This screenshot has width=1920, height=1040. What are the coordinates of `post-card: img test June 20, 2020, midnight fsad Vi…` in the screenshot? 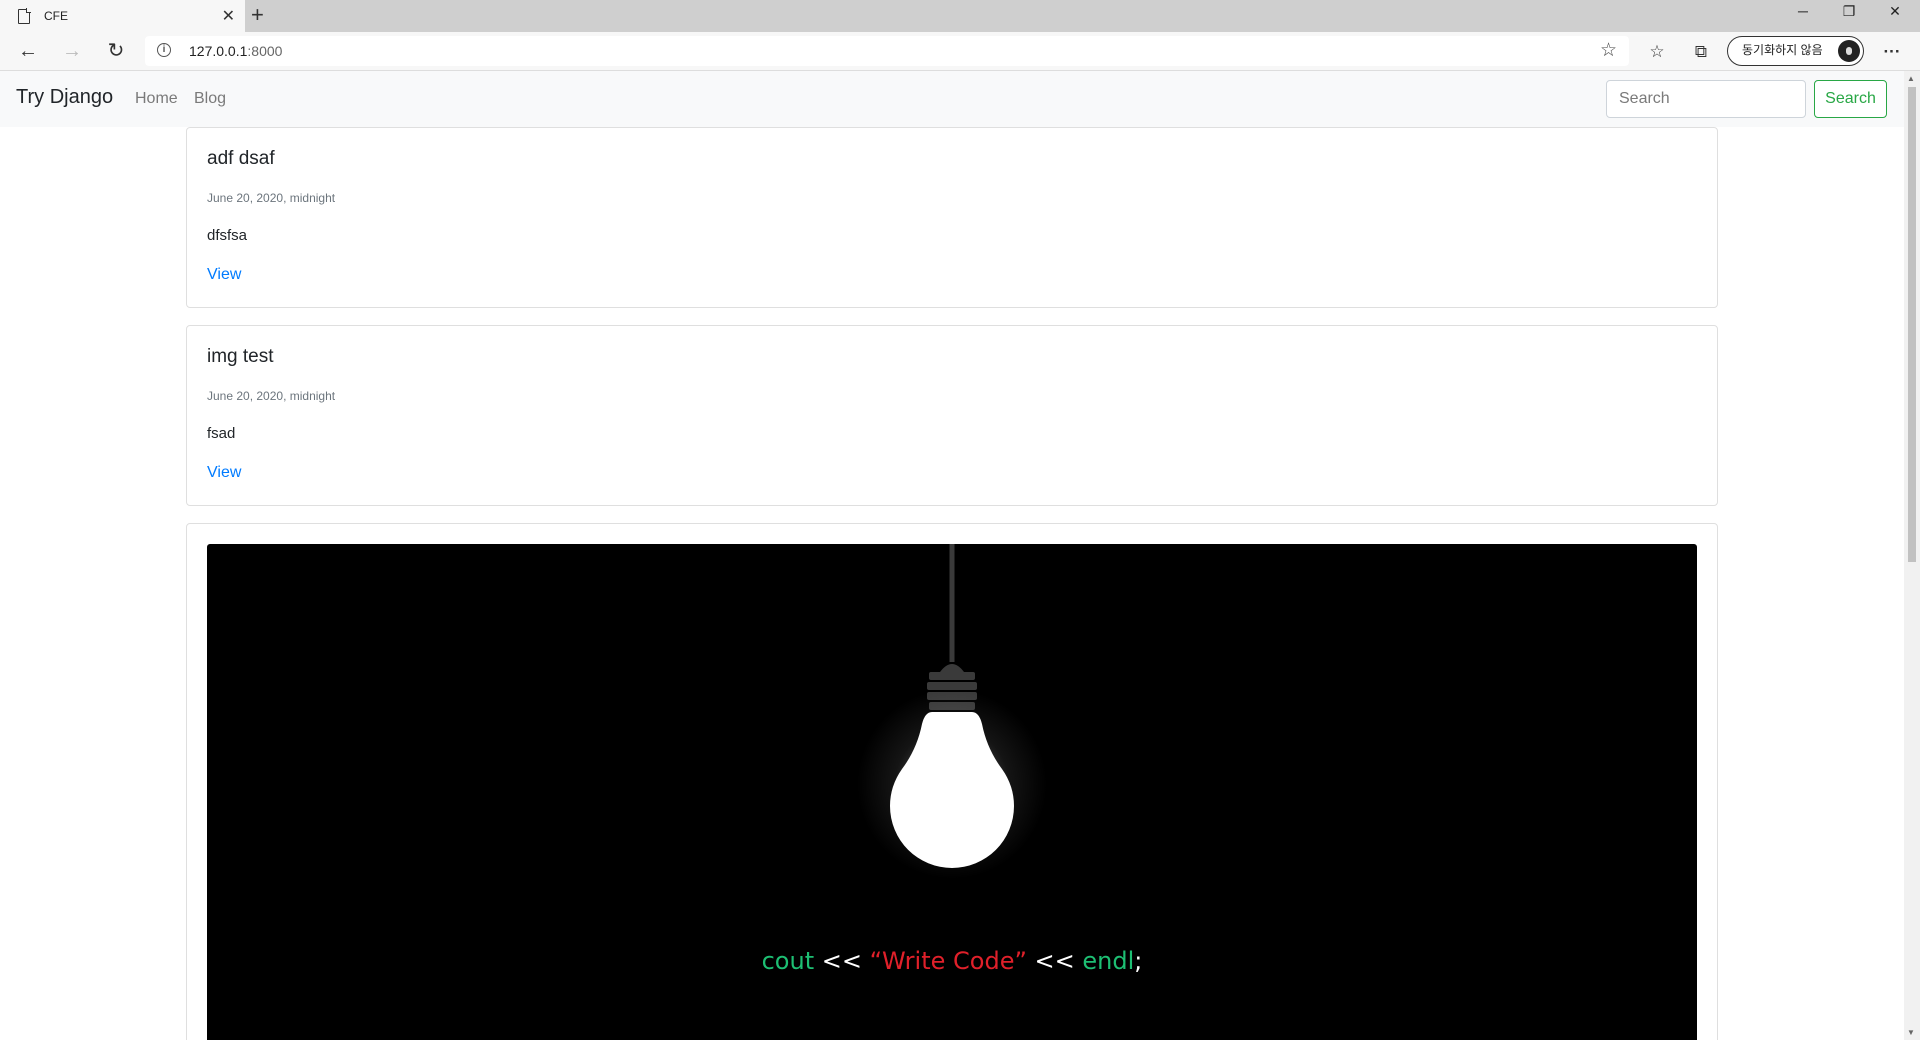 It's located at (952, 415).